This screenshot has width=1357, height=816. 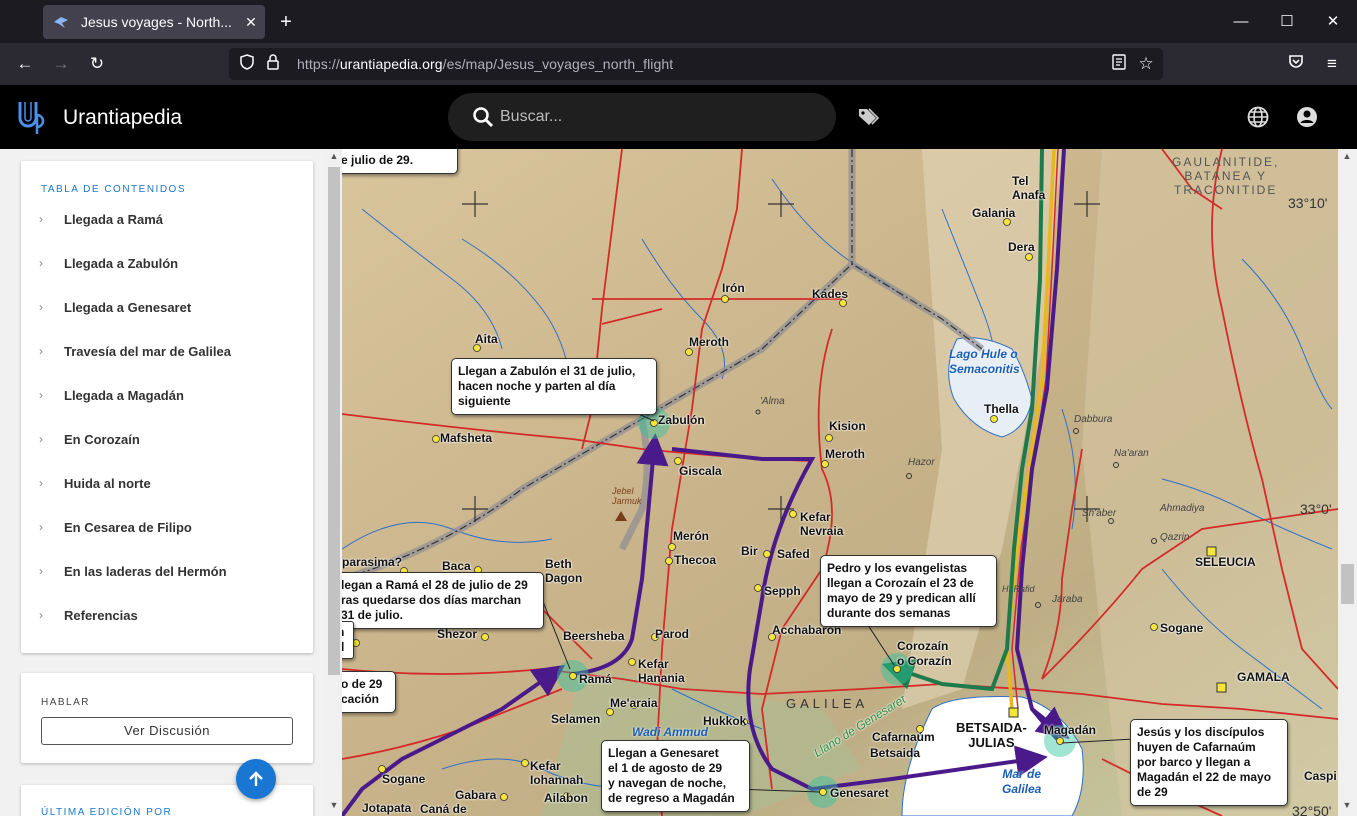 What do you see at coordinates (1099, 513) in the screenshot?
I see `map-label-shaaber: Sh'aber` at bounding box center [1099, 513].